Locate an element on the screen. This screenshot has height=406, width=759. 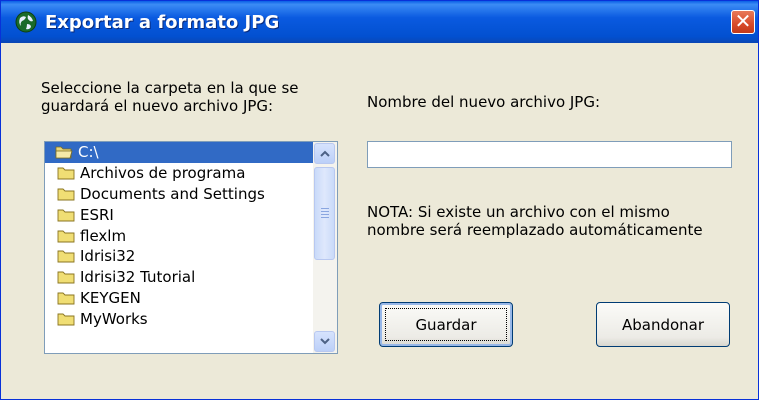
list-item: flexlm is located at coordinates (179, 235).